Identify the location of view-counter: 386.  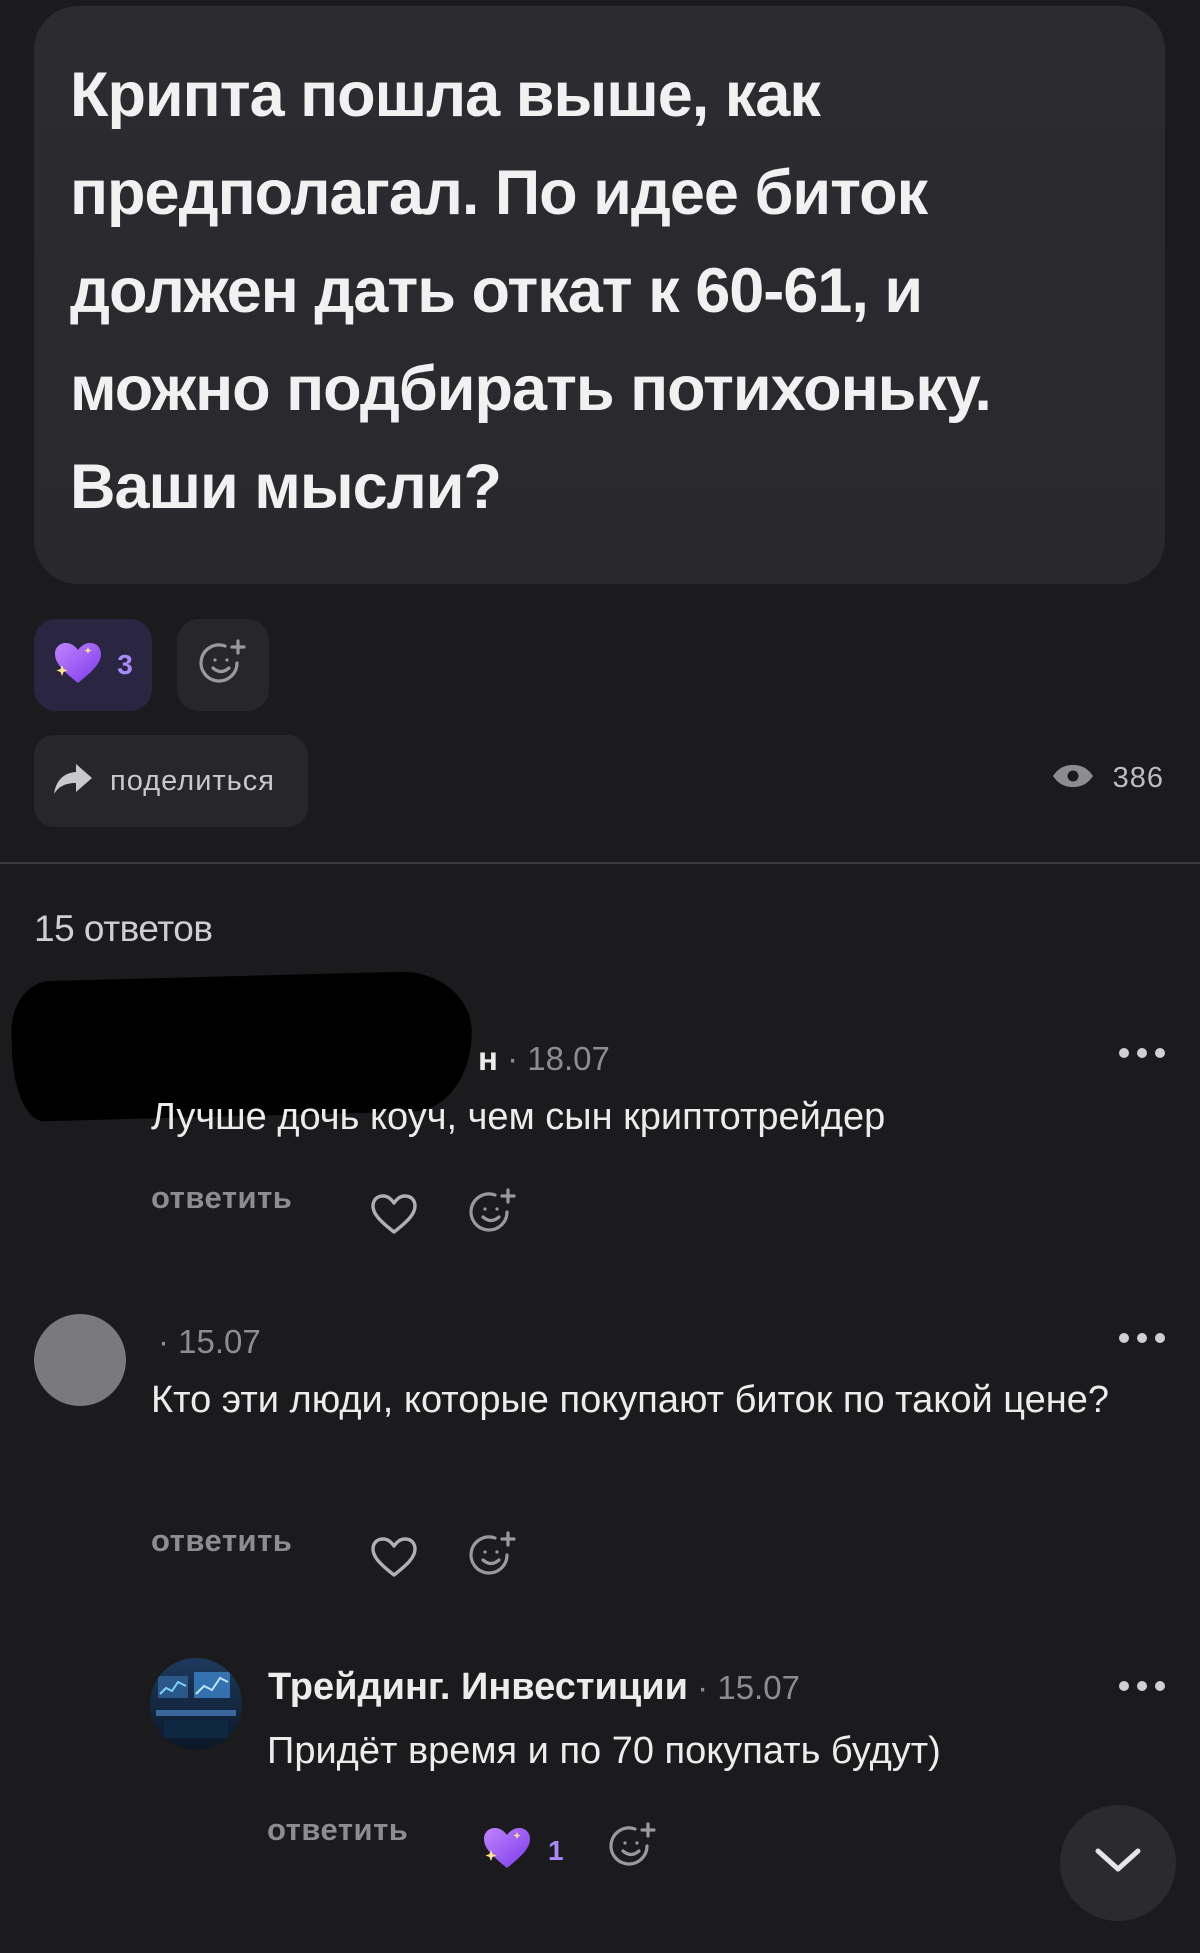
(1107, 778).